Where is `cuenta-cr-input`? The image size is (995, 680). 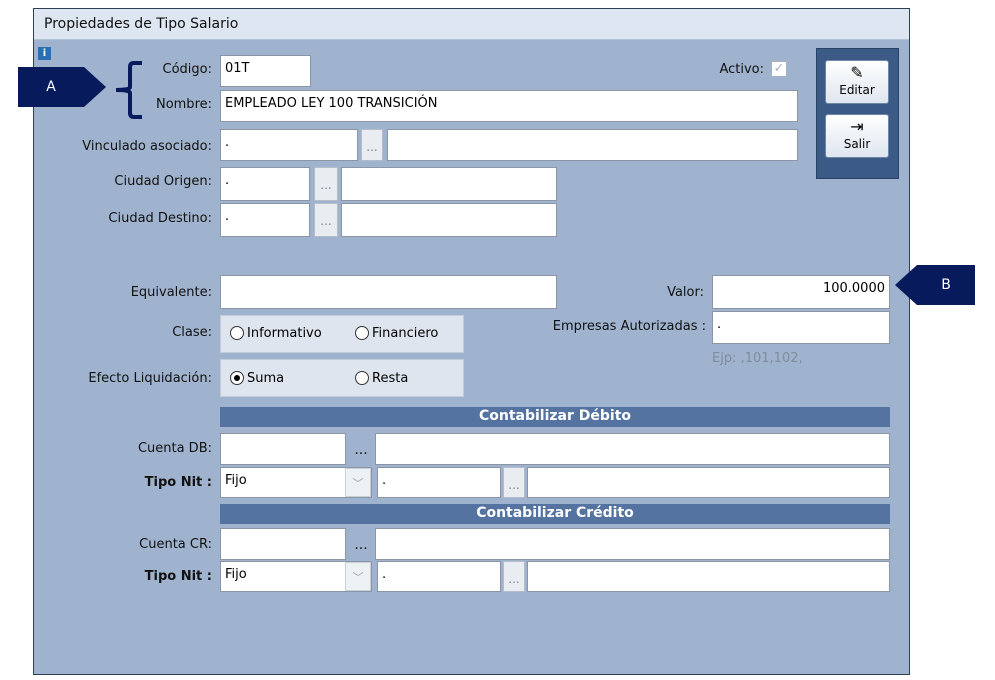 cuenta-cr-input is located at coordinates (283, 544).